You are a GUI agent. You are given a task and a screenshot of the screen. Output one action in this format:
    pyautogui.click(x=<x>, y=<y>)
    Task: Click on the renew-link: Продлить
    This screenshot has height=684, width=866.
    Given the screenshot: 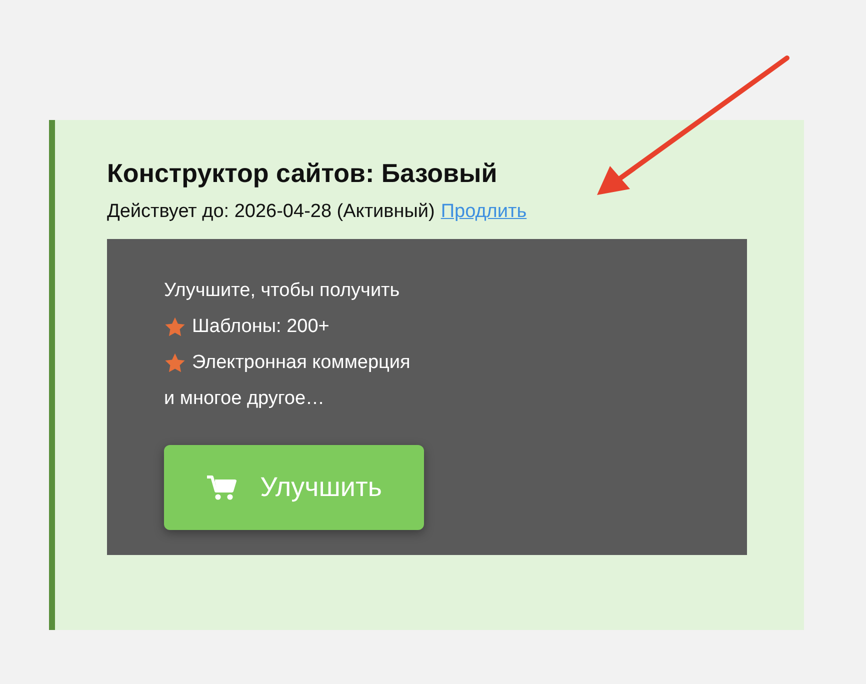 What is the action you would take?
    pyautogui.click(x=483, y=212)
    